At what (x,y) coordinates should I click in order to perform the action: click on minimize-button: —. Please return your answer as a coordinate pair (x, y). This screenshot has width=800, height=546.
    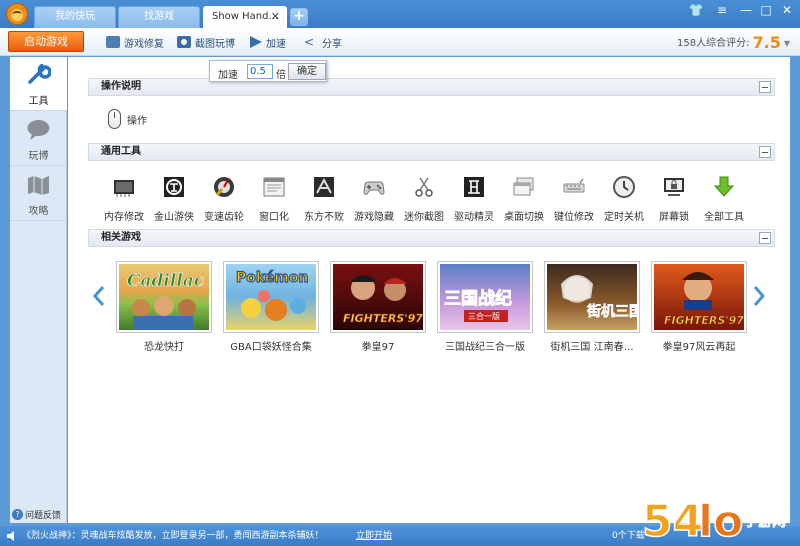
    Looking at the image, I should click on (746, 10).